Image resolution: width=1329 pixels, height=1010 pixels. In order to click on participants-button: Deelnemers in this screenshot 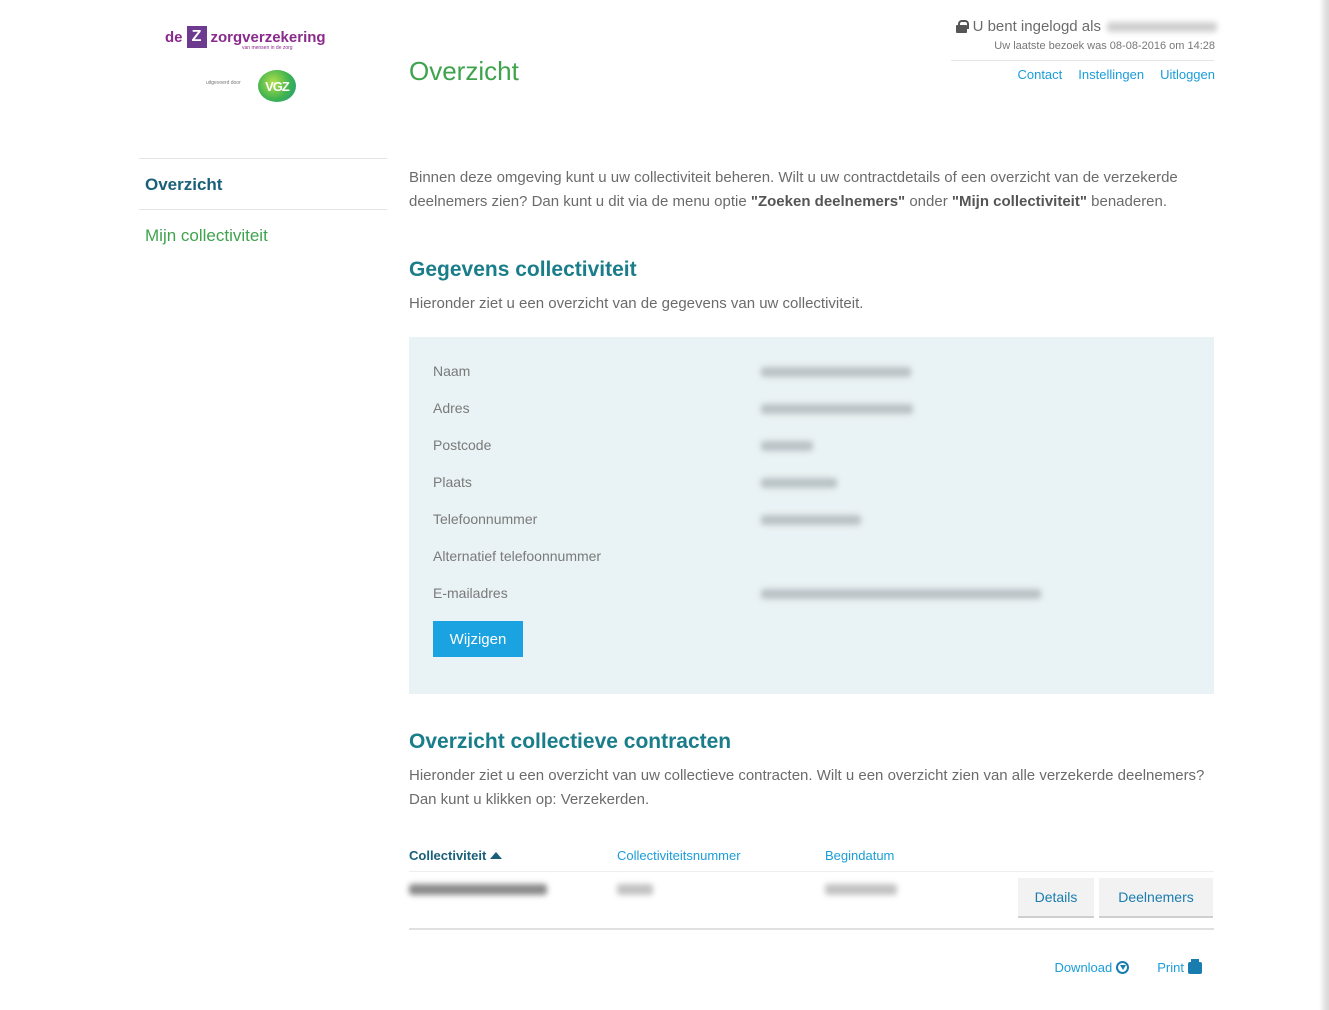, I will do `click(1156, 898)`.